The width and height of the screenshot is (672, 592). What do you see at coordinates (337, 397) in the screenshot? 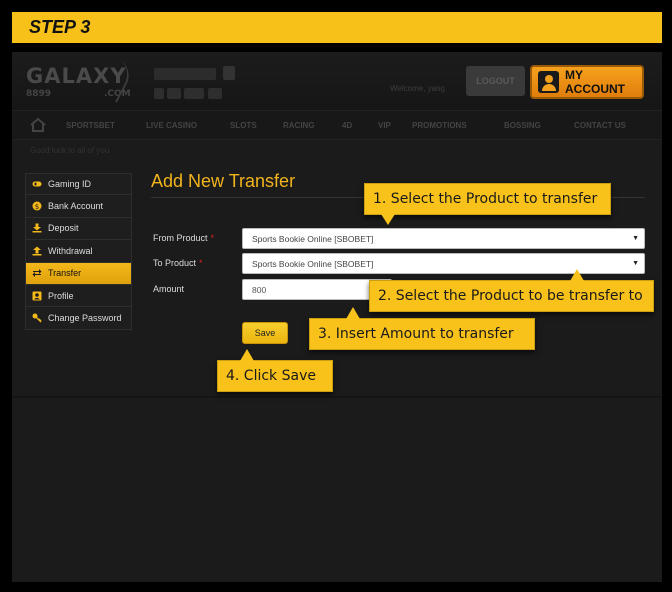
I see `content-divider` at bounding box center [337, 397].